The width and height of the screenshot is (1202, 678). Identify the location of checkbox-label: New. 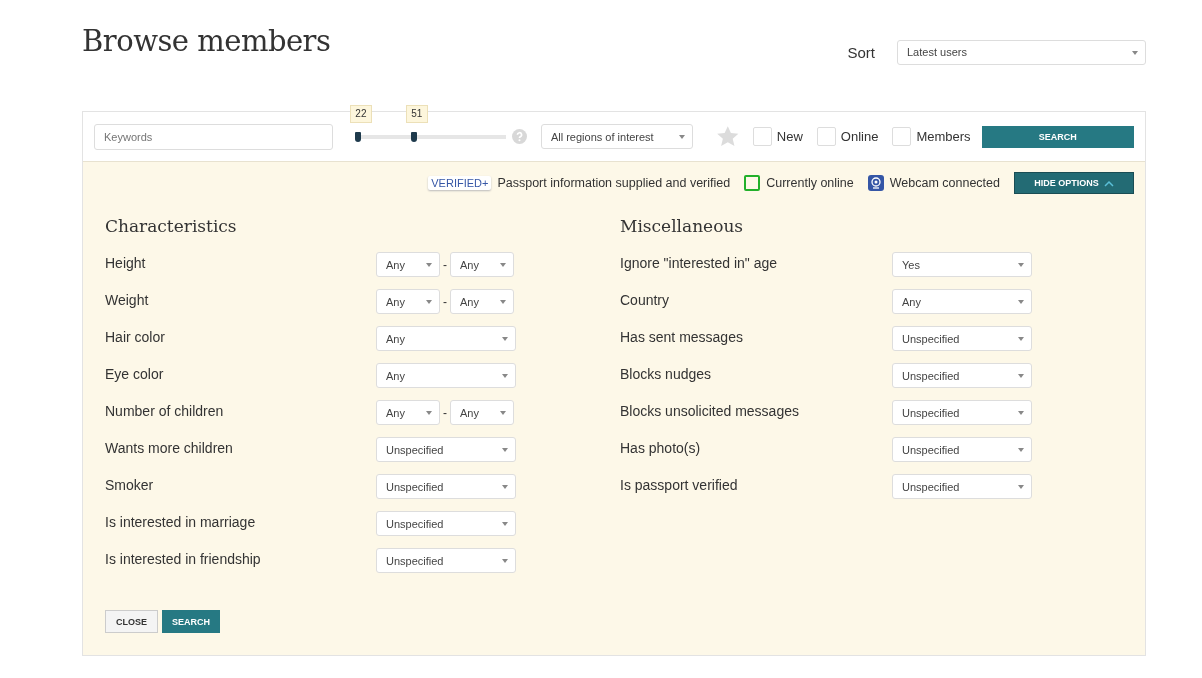
(789, 136).